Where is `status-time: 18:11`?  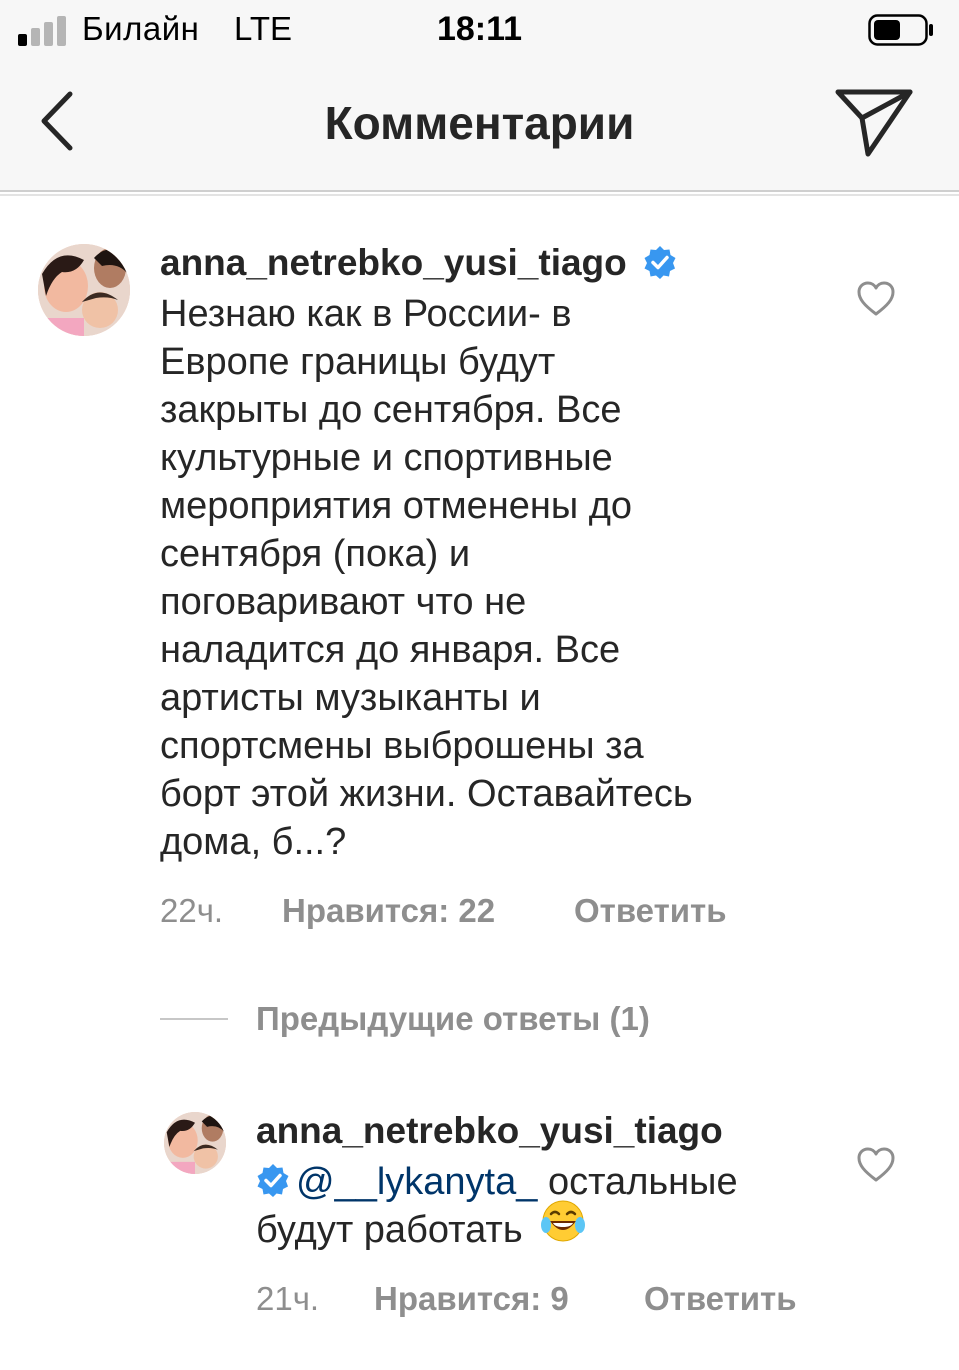
status-time: 18:11 is located at coordinates (479, 29).